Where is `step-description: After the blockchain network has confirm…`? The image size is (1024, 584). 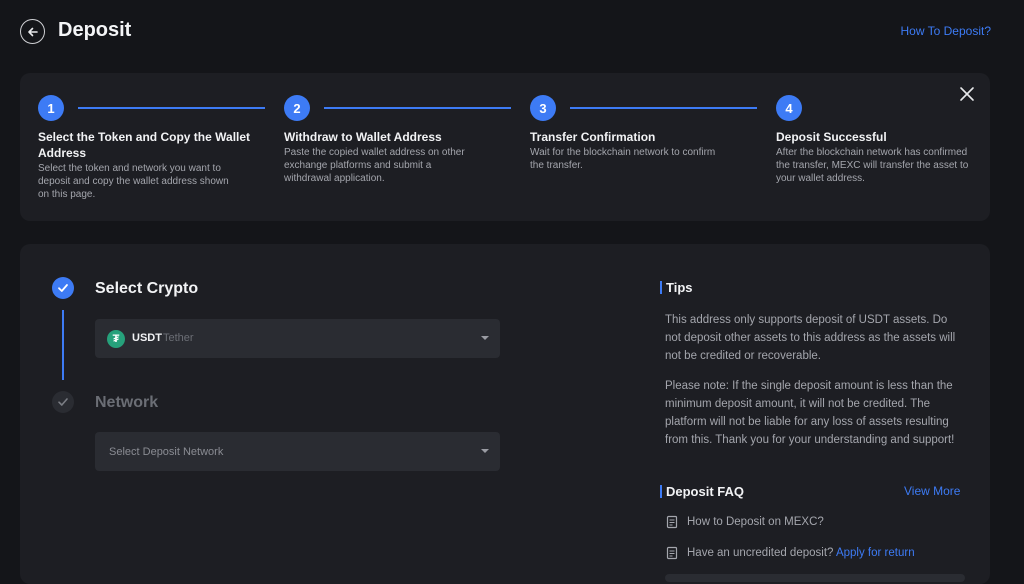 step-description: After the blockchain network has confirm… is located at coordinates (872, 165).